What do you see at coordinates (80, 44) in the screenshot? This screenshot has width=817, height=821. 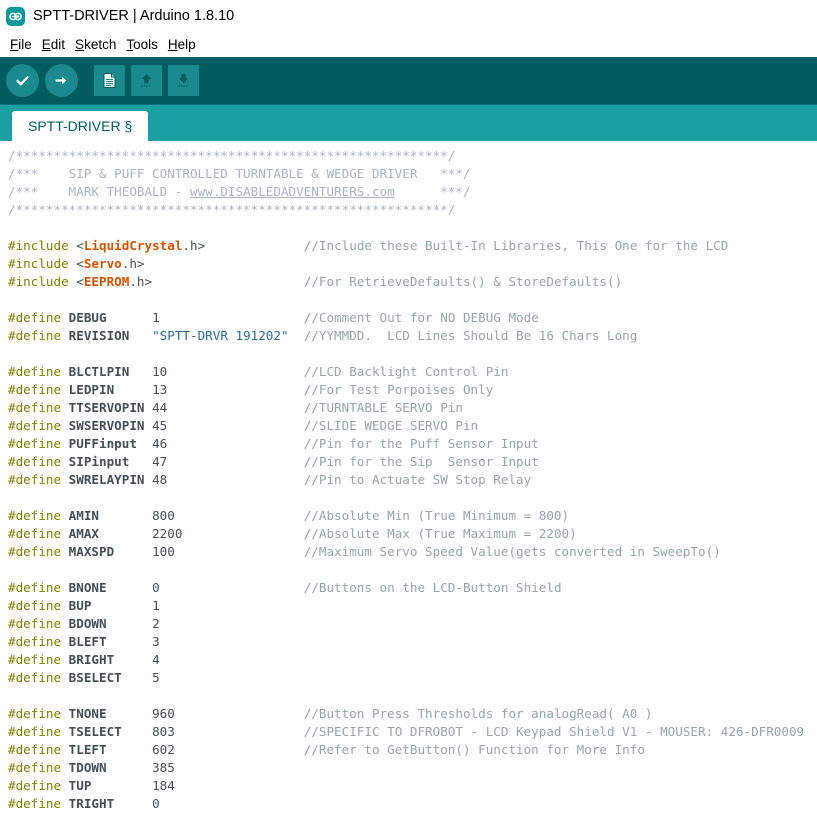 I see `menu-mnemonic-sketch: S` at bounding box center [80, 44].